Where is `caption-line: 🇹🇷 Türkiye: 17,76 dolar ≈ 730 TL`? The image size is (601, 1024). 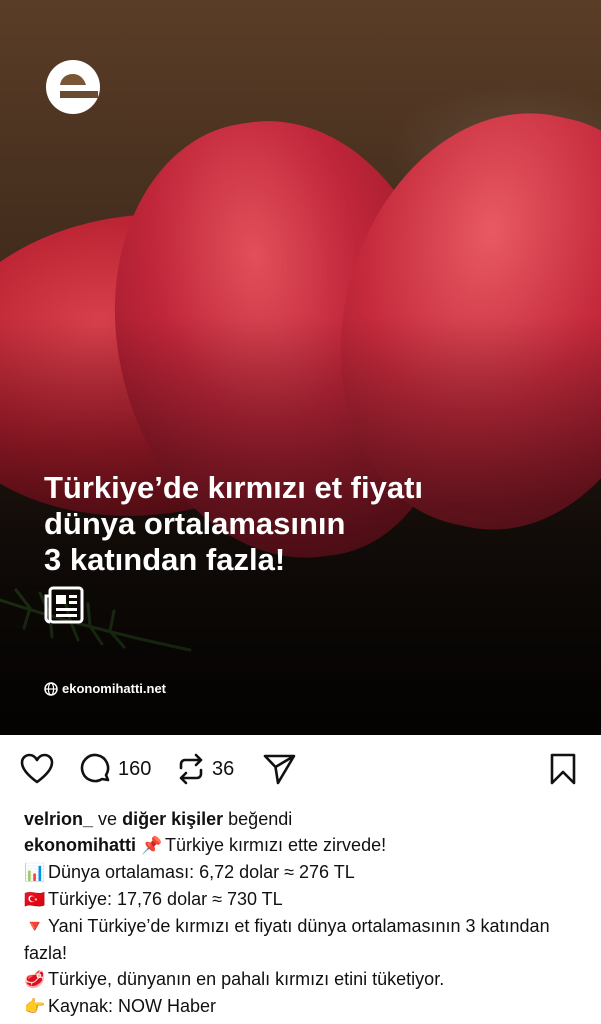 caption-line: 🇹🇷 Türkiye: 17,76 dolar ≈ 730 TL is located at coordinates (304, 899).